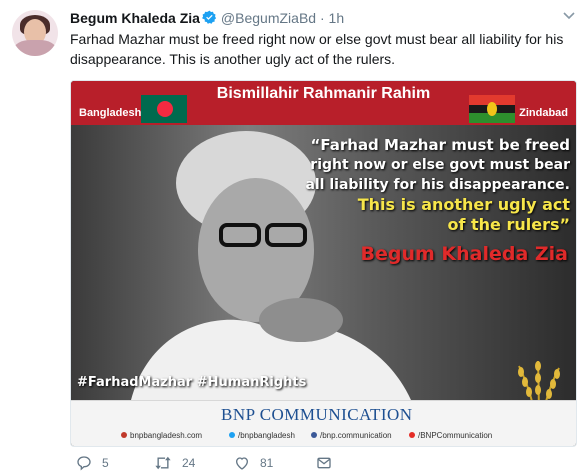 The height and width of the screenshot is (476, 587). Describe the element at coordinates (455, 435) in the screenshot. I see `footer-youtube-label: /BNPCommunication` at that location.